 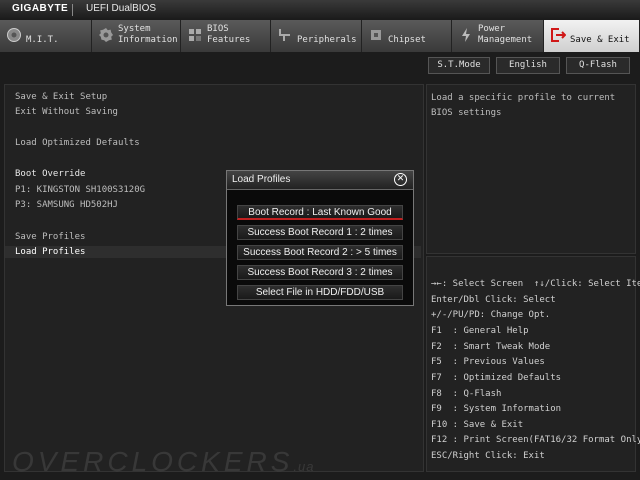 What do you see at coordinates (106, 35) in the screenshot?
I see `system-info-icon` at bounding box center [106, 35].